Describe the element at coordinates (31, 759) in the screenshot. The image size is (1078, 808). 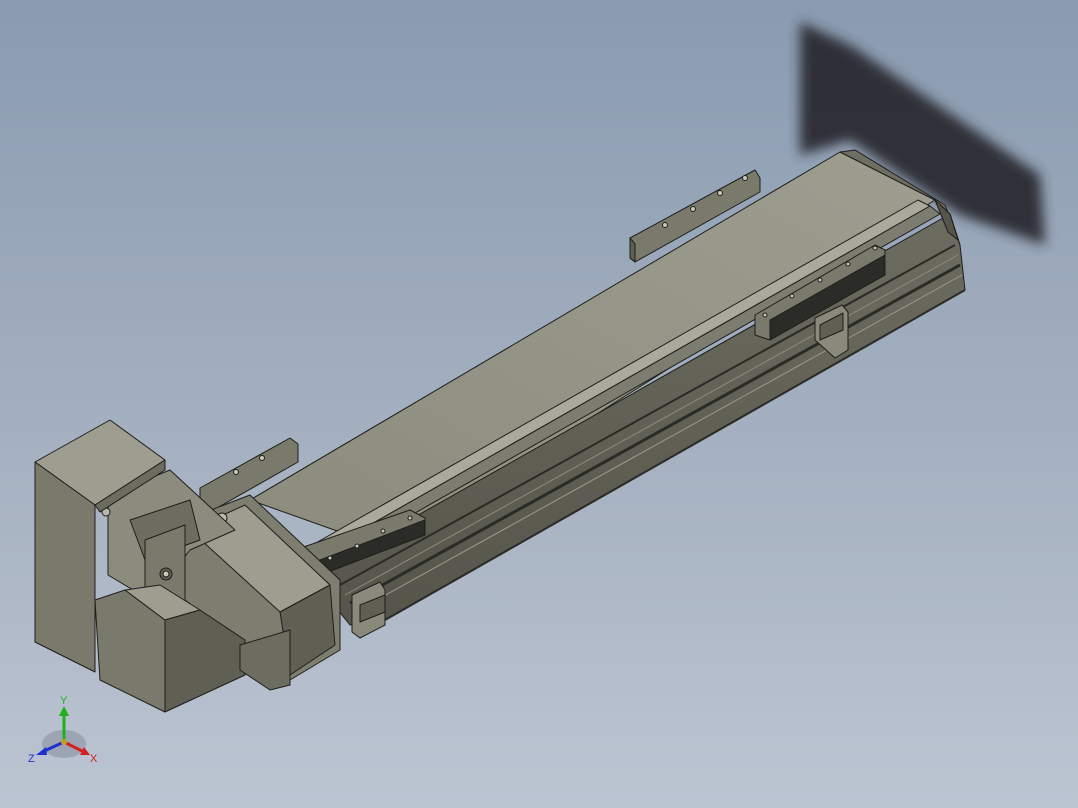
I see `z-axis-label: Z` at that location.